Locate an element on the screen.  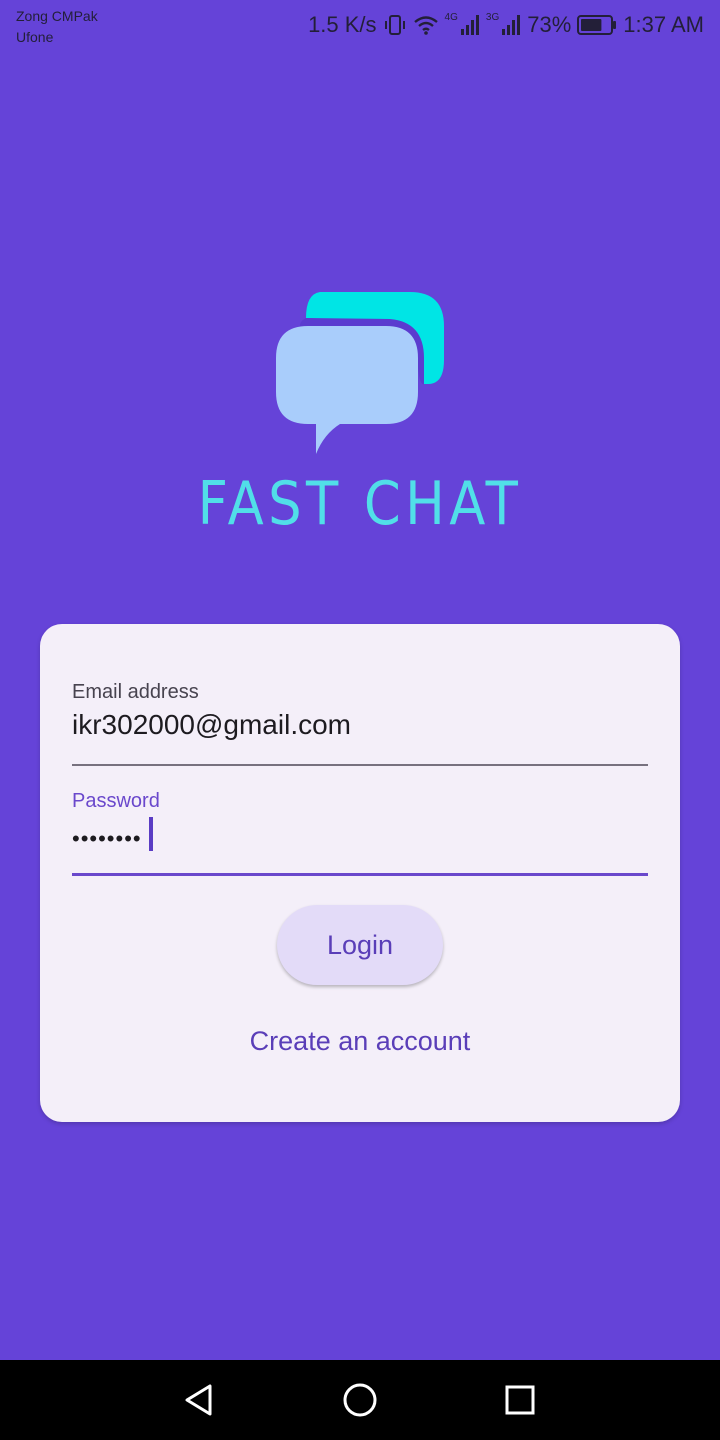
battery-fill is located at coordinates (591, 25).